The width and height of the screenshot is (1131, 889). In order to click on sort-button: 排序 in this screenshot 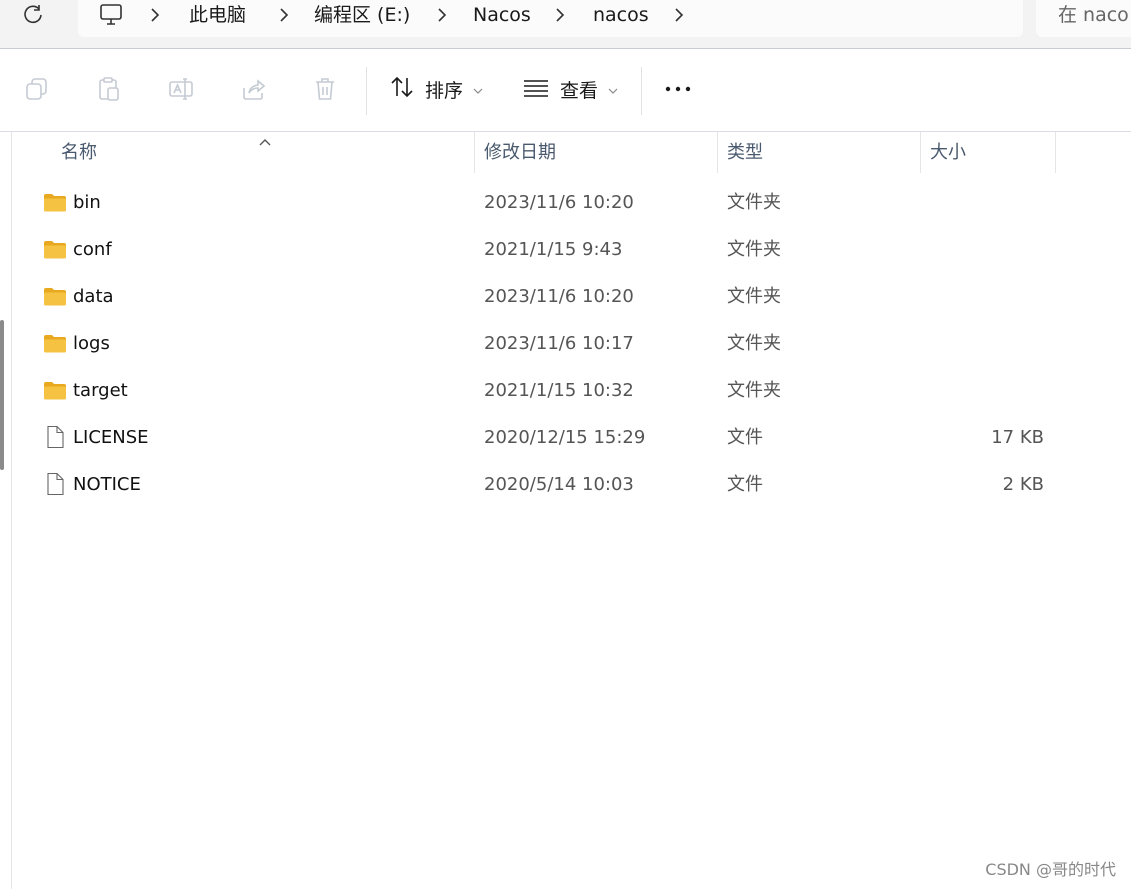, I will do `click(436, 89)`.